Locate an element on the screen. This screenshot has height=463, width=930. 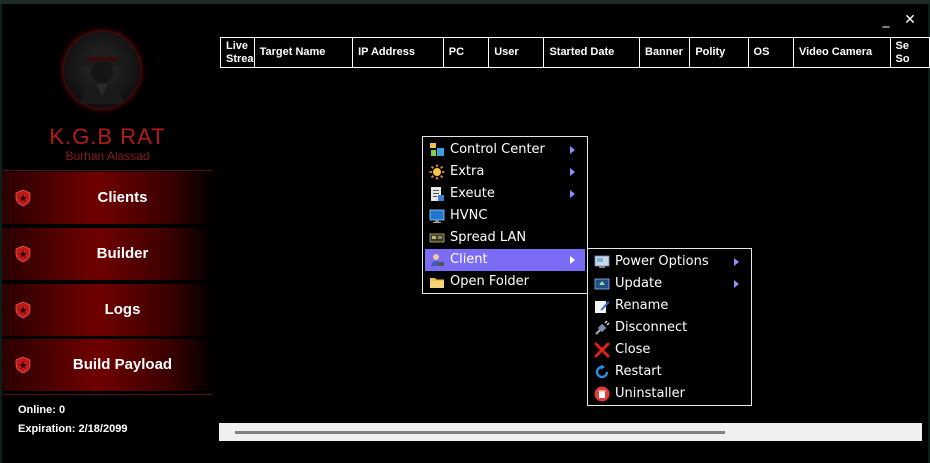
online-count: Online: 0 is located at coordinates (42, 410).